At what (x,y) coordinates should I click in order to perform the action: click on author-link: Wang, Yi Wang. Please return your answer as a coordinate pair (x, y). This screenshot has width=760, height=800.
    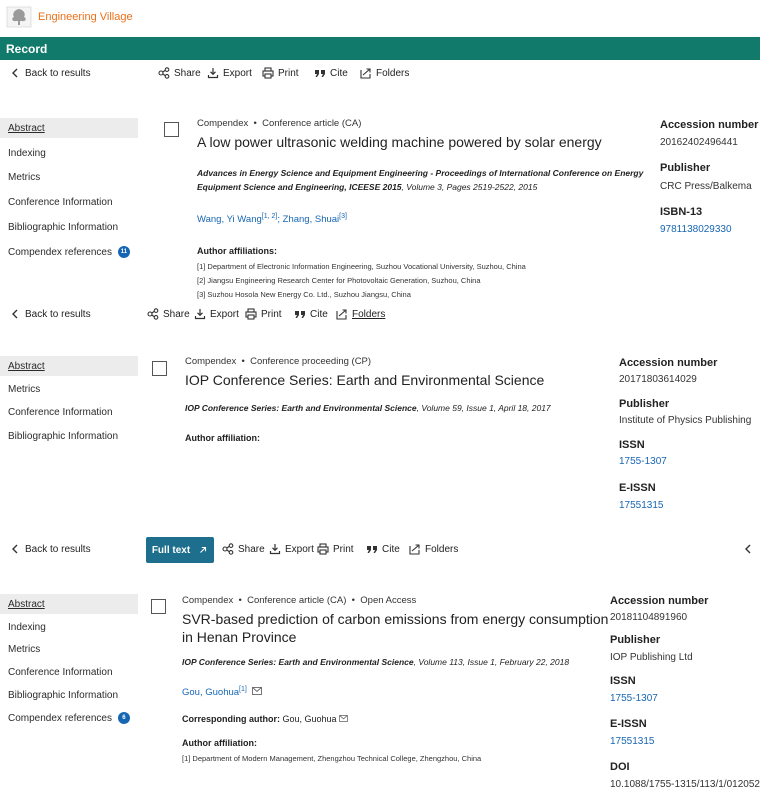
    Looking at the image, I should click on (229, 219).